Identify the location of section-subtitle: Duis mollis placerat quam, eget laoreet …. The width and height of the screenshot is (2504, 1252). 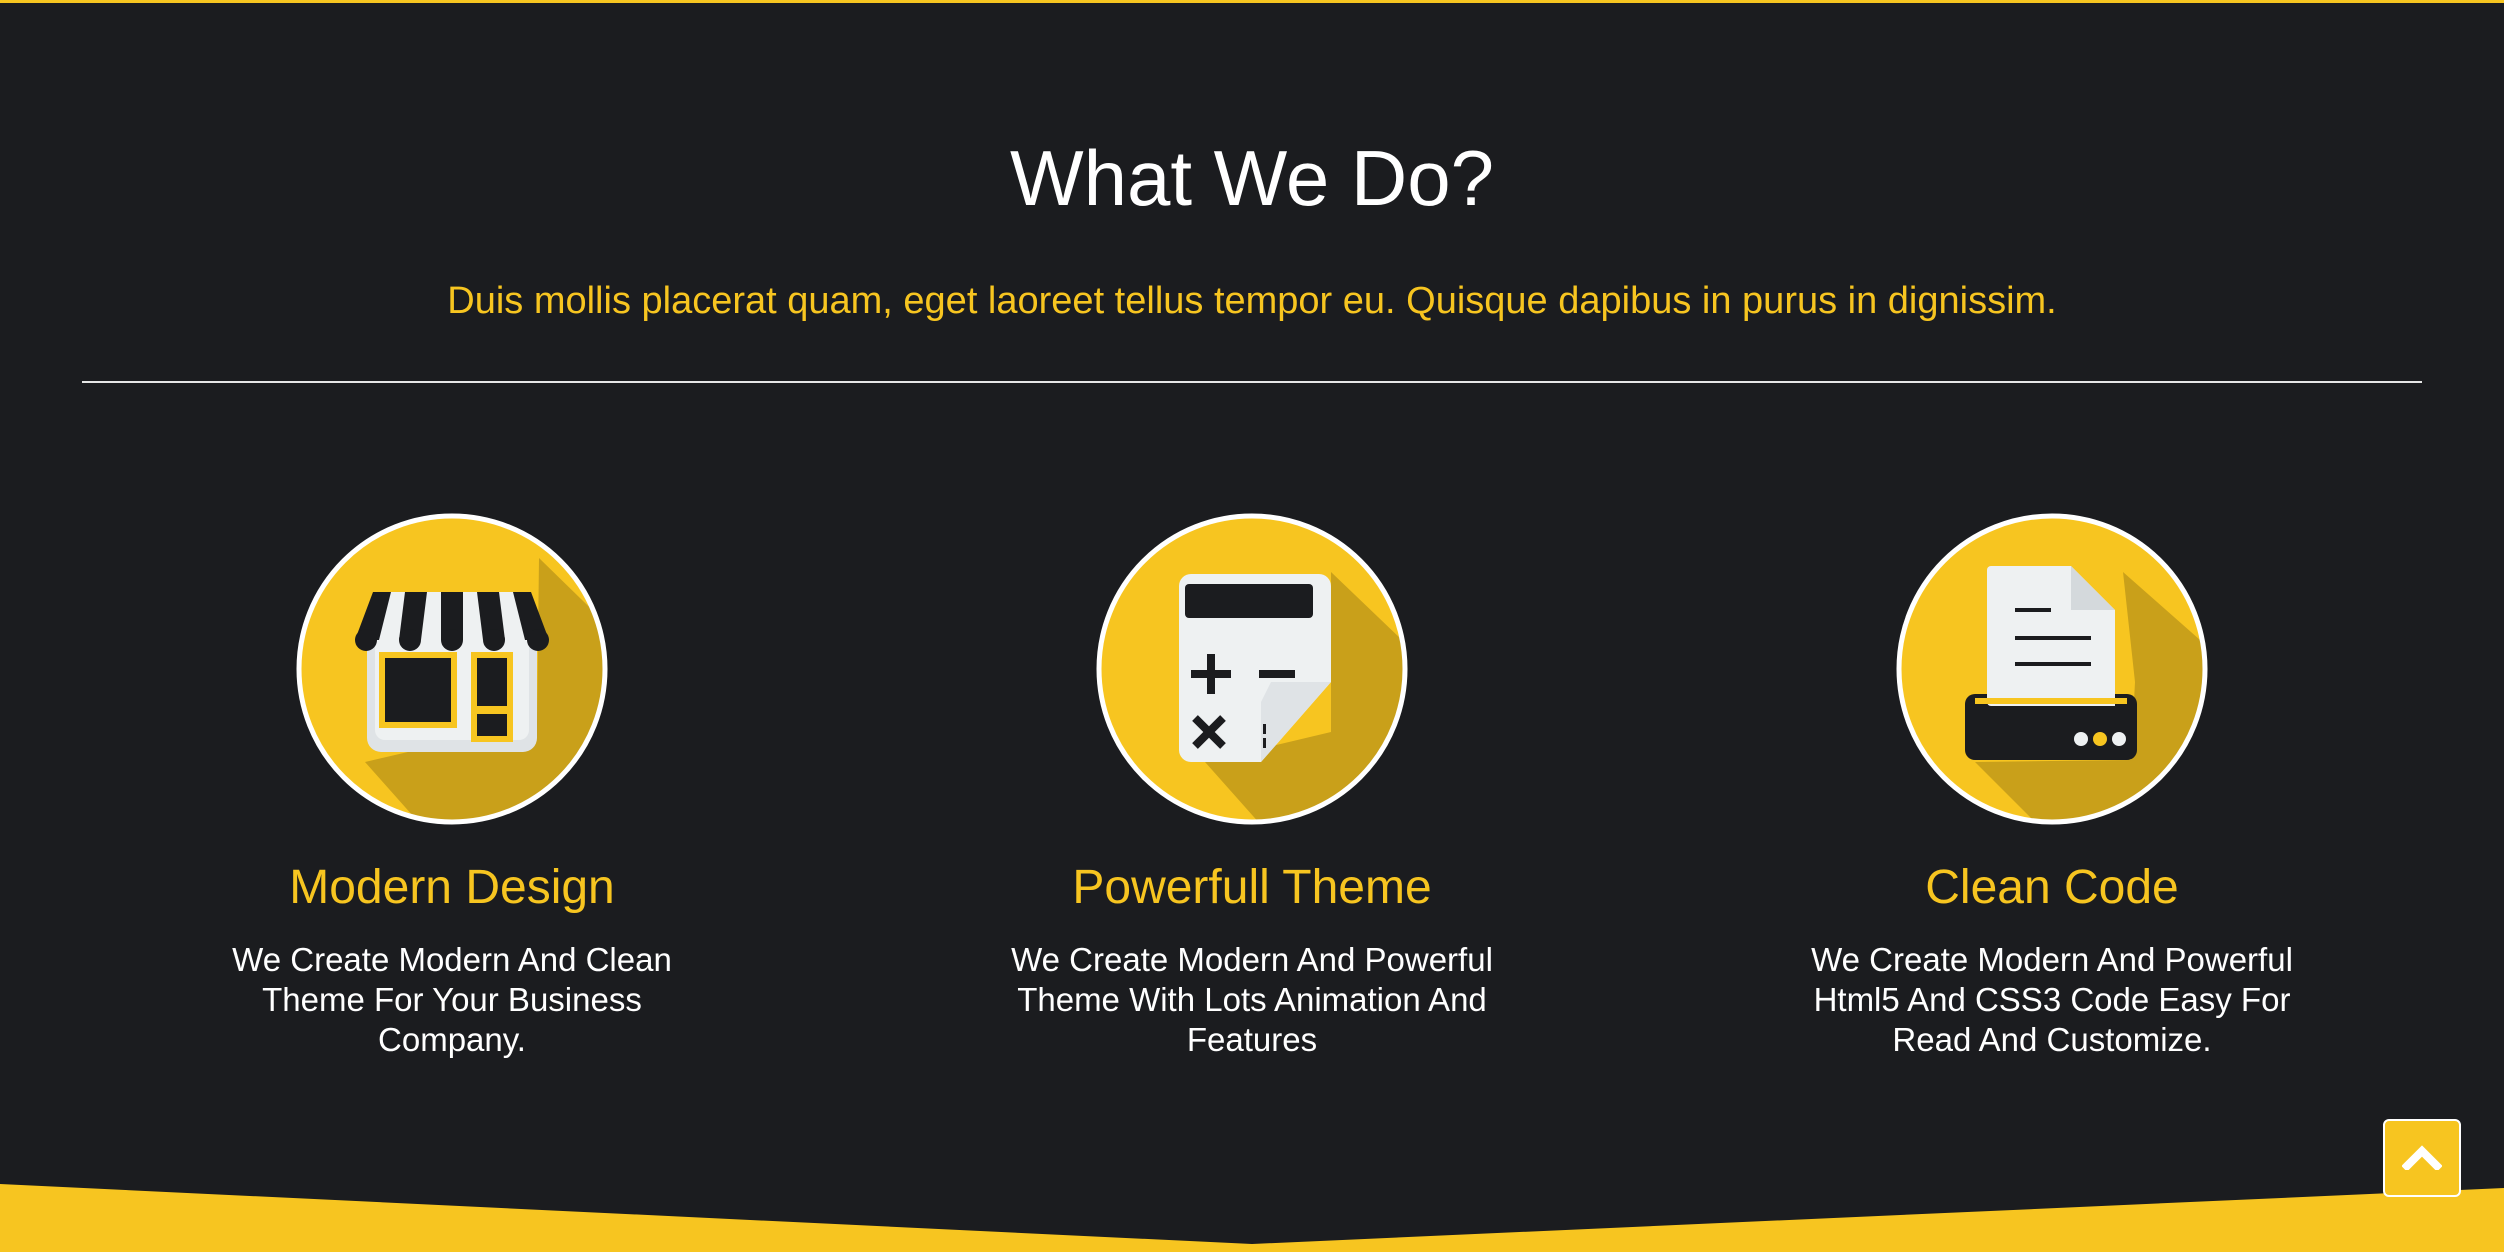
(1252, 301).